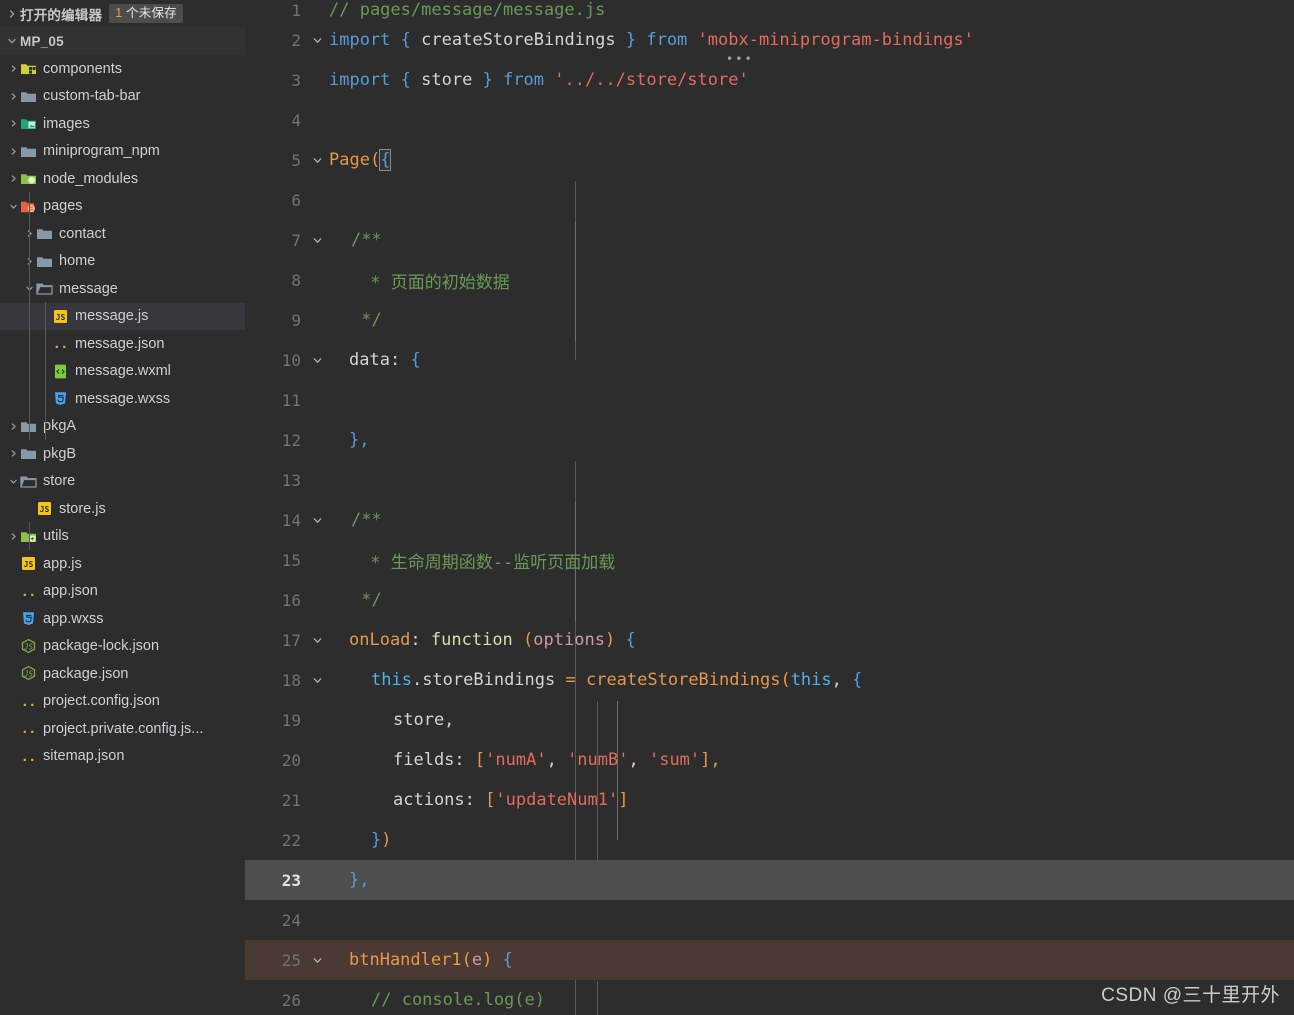 This screenshot has width=1294, height=1015. I want to click on code-content: // console.log(e), so click(810, 1000).